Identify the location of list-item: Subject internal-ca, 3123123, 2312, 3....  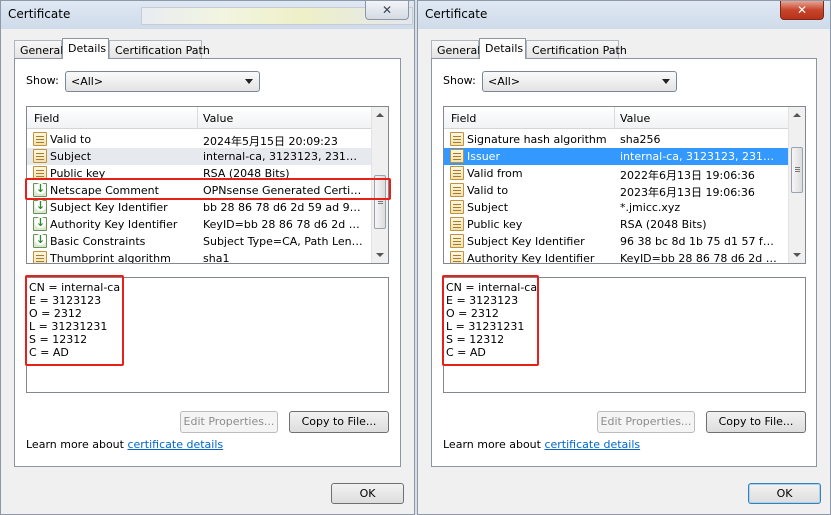
(199, 156).